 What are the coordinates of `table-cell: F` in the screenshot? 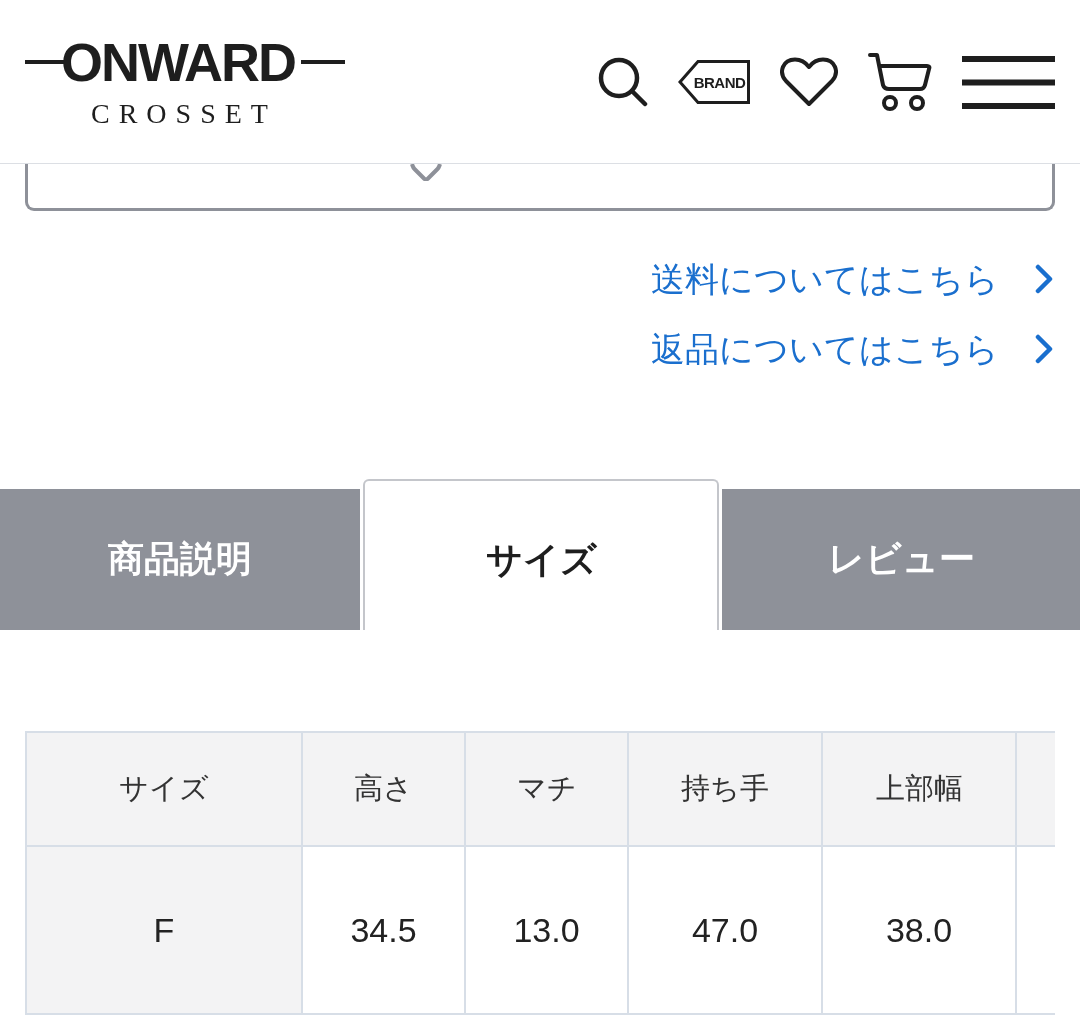 It's located at (164, 930).